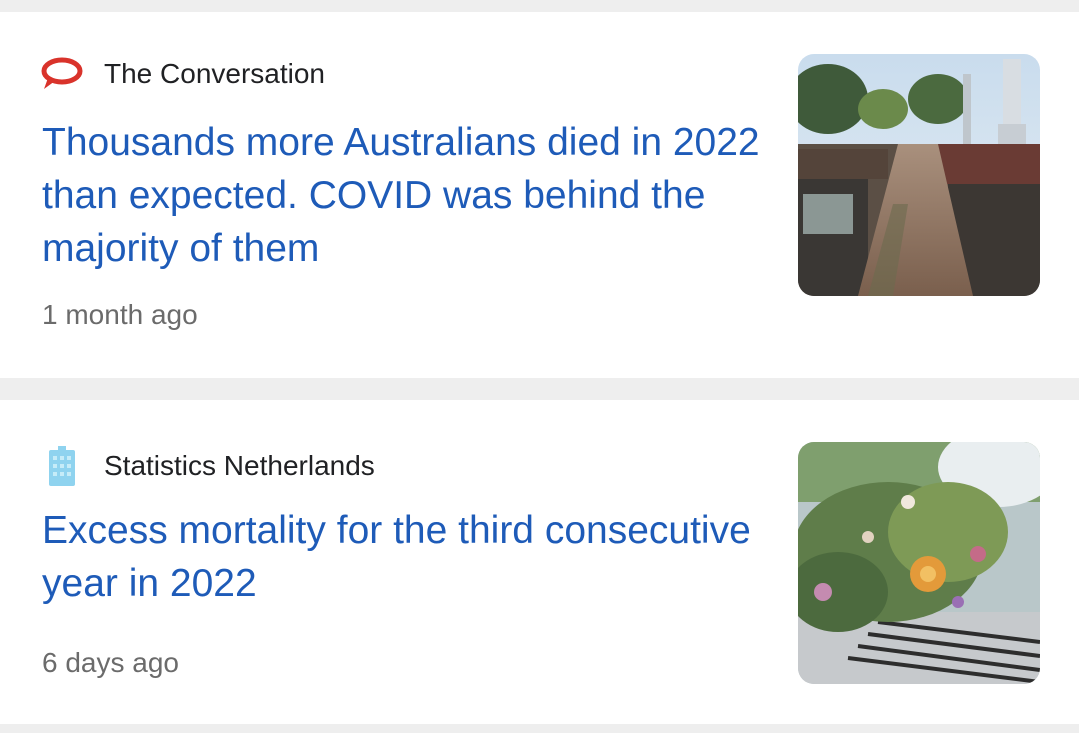  What do you see at coordinates (215, 73) in the screenshot?
I see `source-name: The Conversation` at bounding box center [215, 73].